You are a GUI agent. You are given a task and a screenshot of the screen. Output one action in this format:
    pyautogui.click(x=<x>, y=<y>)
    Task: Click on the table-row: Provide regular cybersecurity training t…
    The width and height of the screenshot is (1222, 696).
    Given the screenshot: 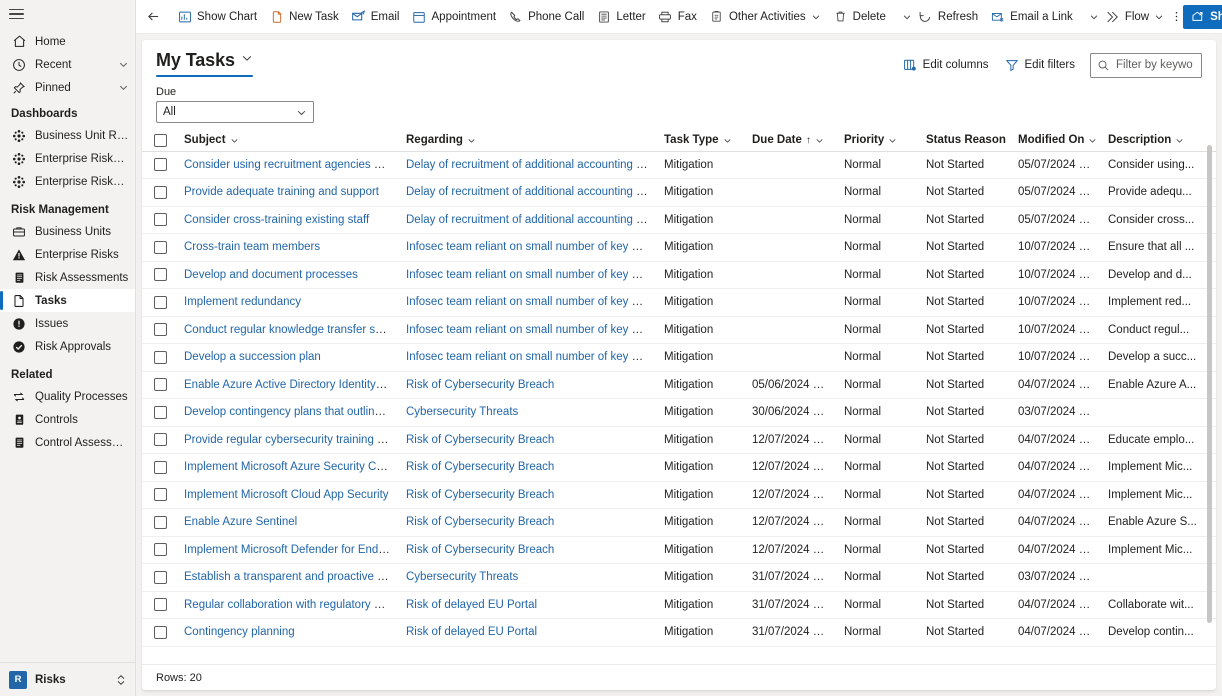 What is the action you would take?
    pyautogui.click(x=679, y=440)
    